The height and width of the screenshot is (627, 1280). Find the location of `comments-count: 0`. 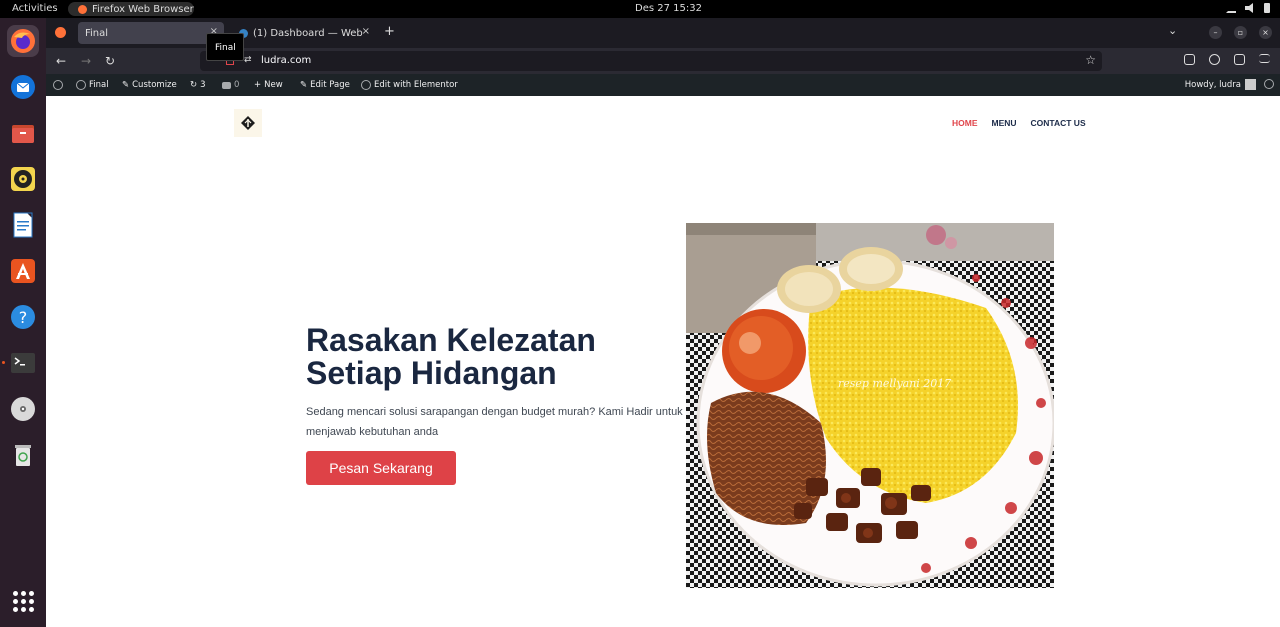

comments-count: 0 is located at coordinates (237, 85).